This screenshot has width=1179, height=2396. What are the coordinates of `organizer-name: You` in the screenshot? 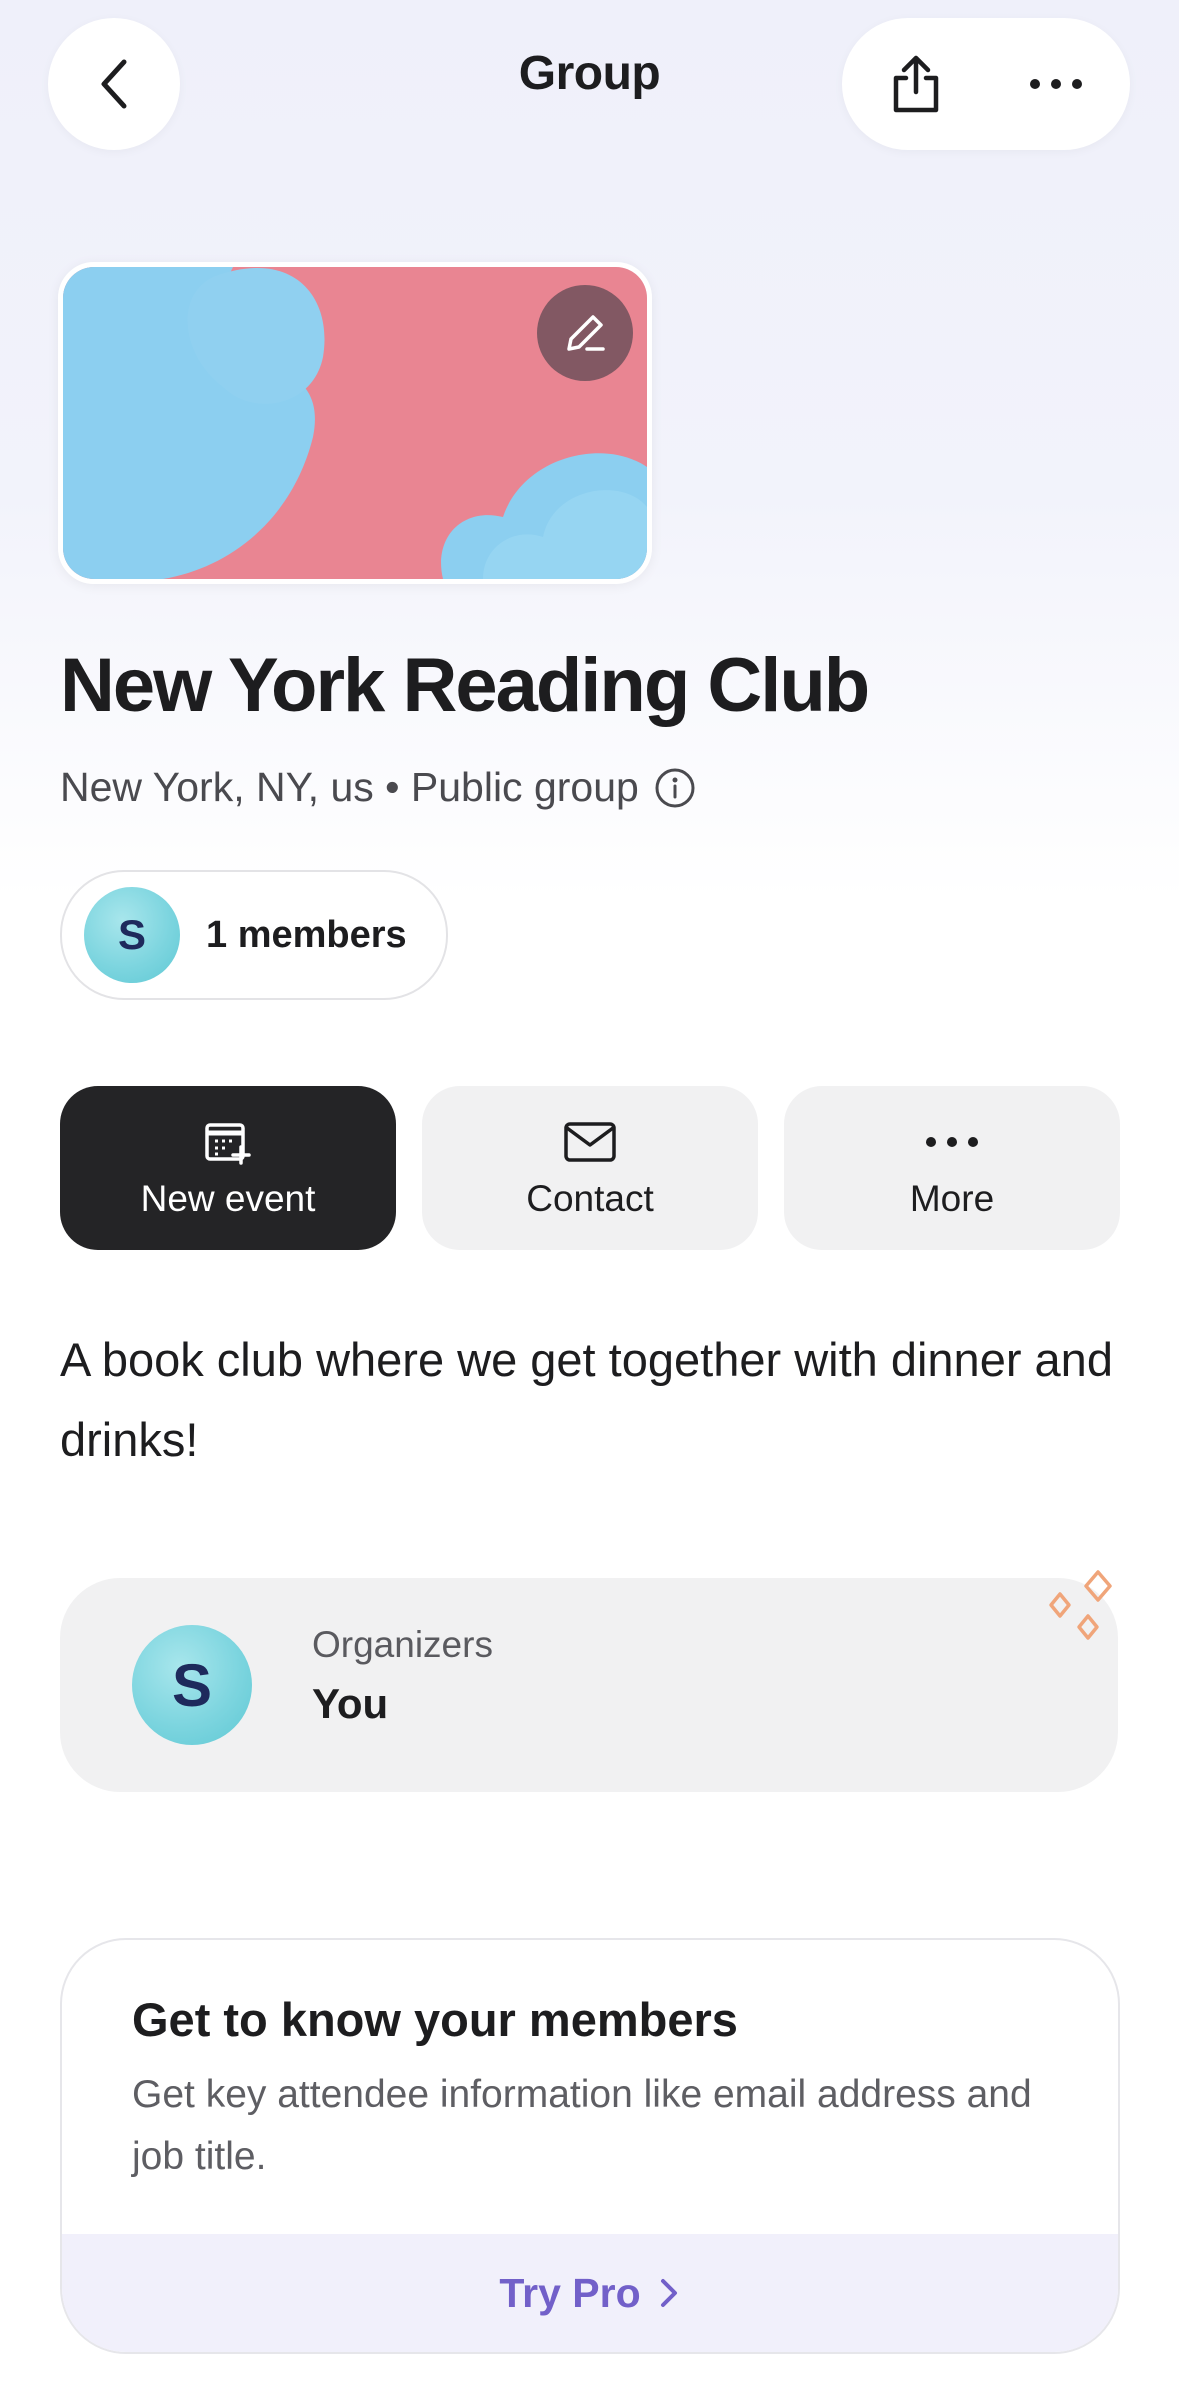 It's located at (350, 1703).